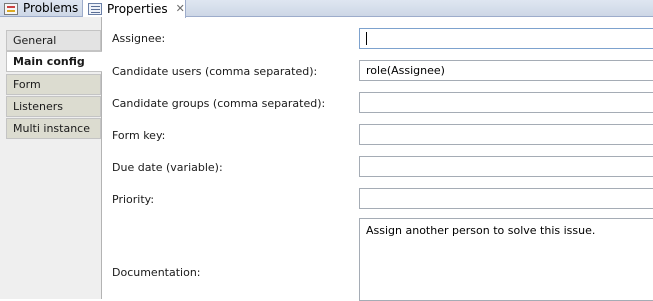 This screenshot has height=301, width=653. I want to click on sidebar-item-form: Form, so click(53, 84).